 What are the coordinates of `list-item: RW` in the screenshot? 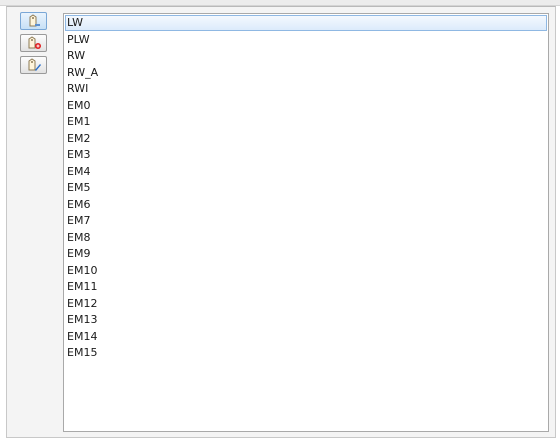 It's located at (306, 56).